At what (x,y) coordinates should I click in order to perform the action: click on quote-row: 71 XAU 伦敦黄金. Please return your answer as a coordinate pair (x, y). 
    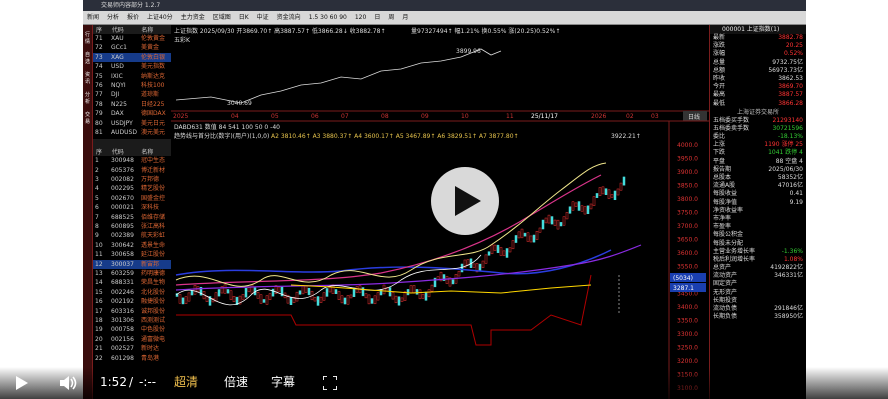
    Looking at the image, I should click on (132, 38).